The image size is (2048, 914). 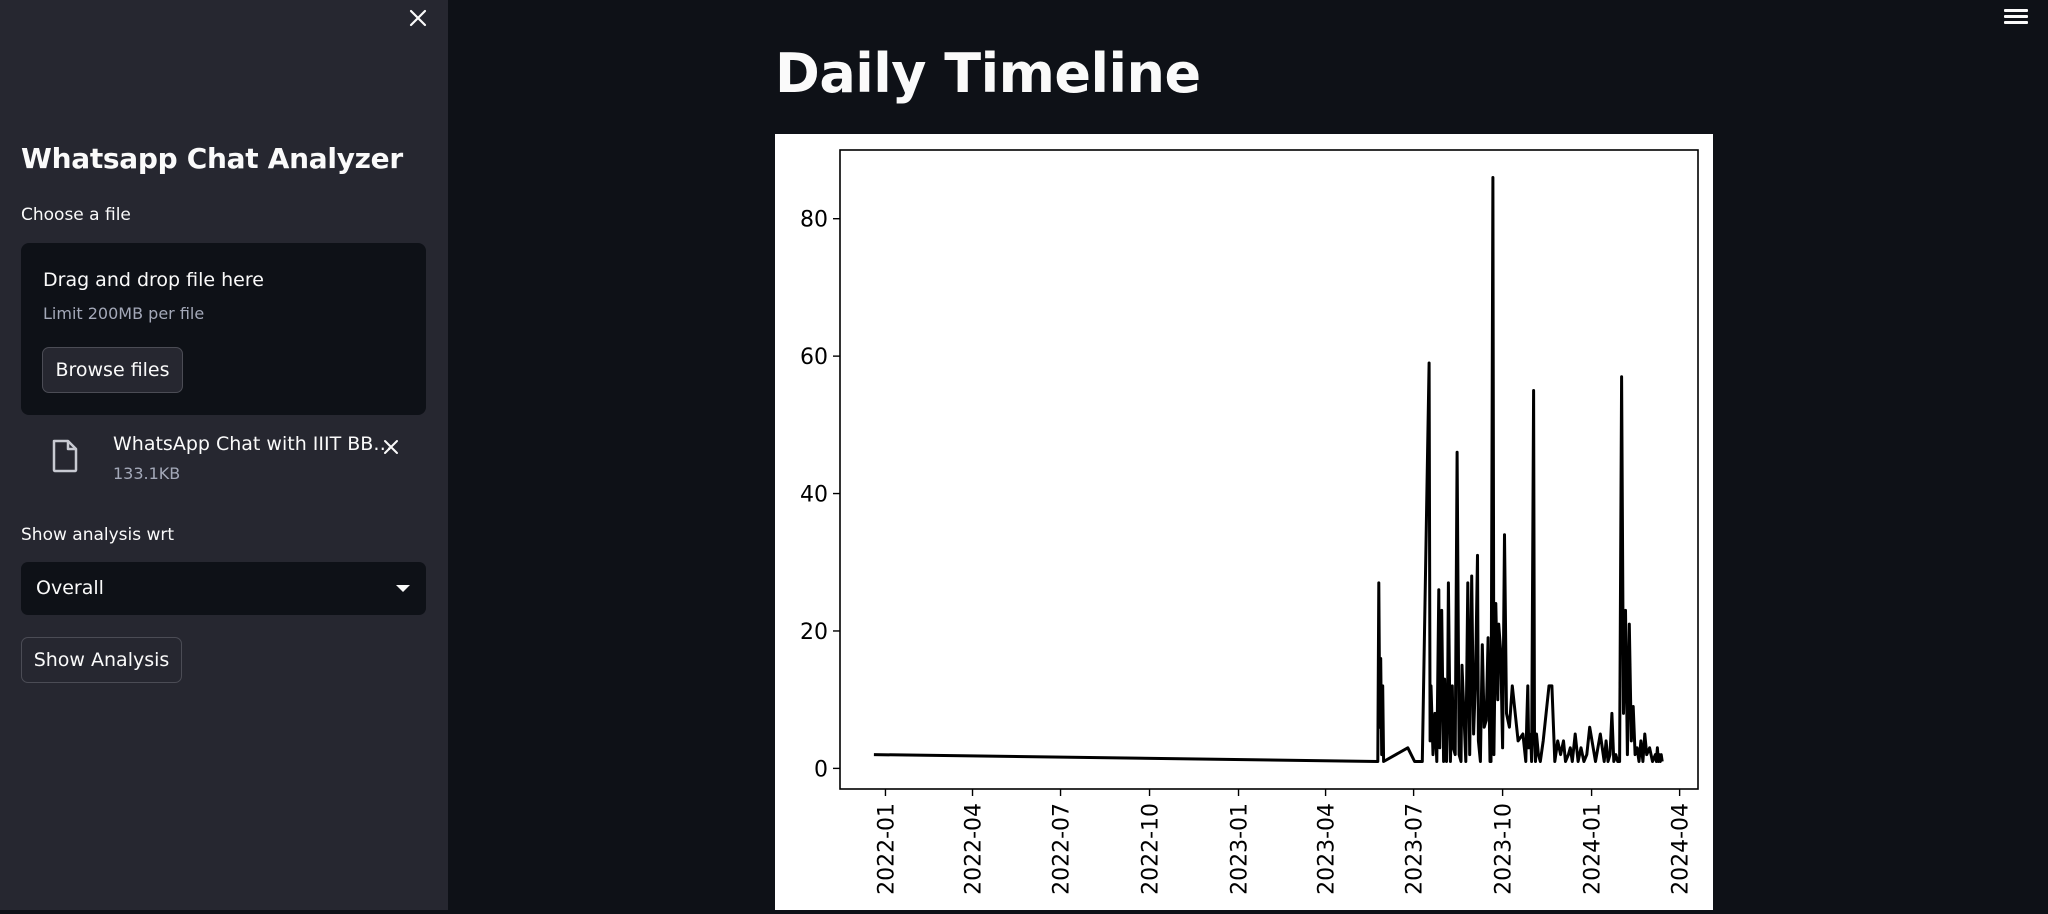 What do you see at coordinates (212, 158) in the screenshot?
I see `sidebar-title: Whatsapp Chat Analyzer` at bounding box center [212, 158].